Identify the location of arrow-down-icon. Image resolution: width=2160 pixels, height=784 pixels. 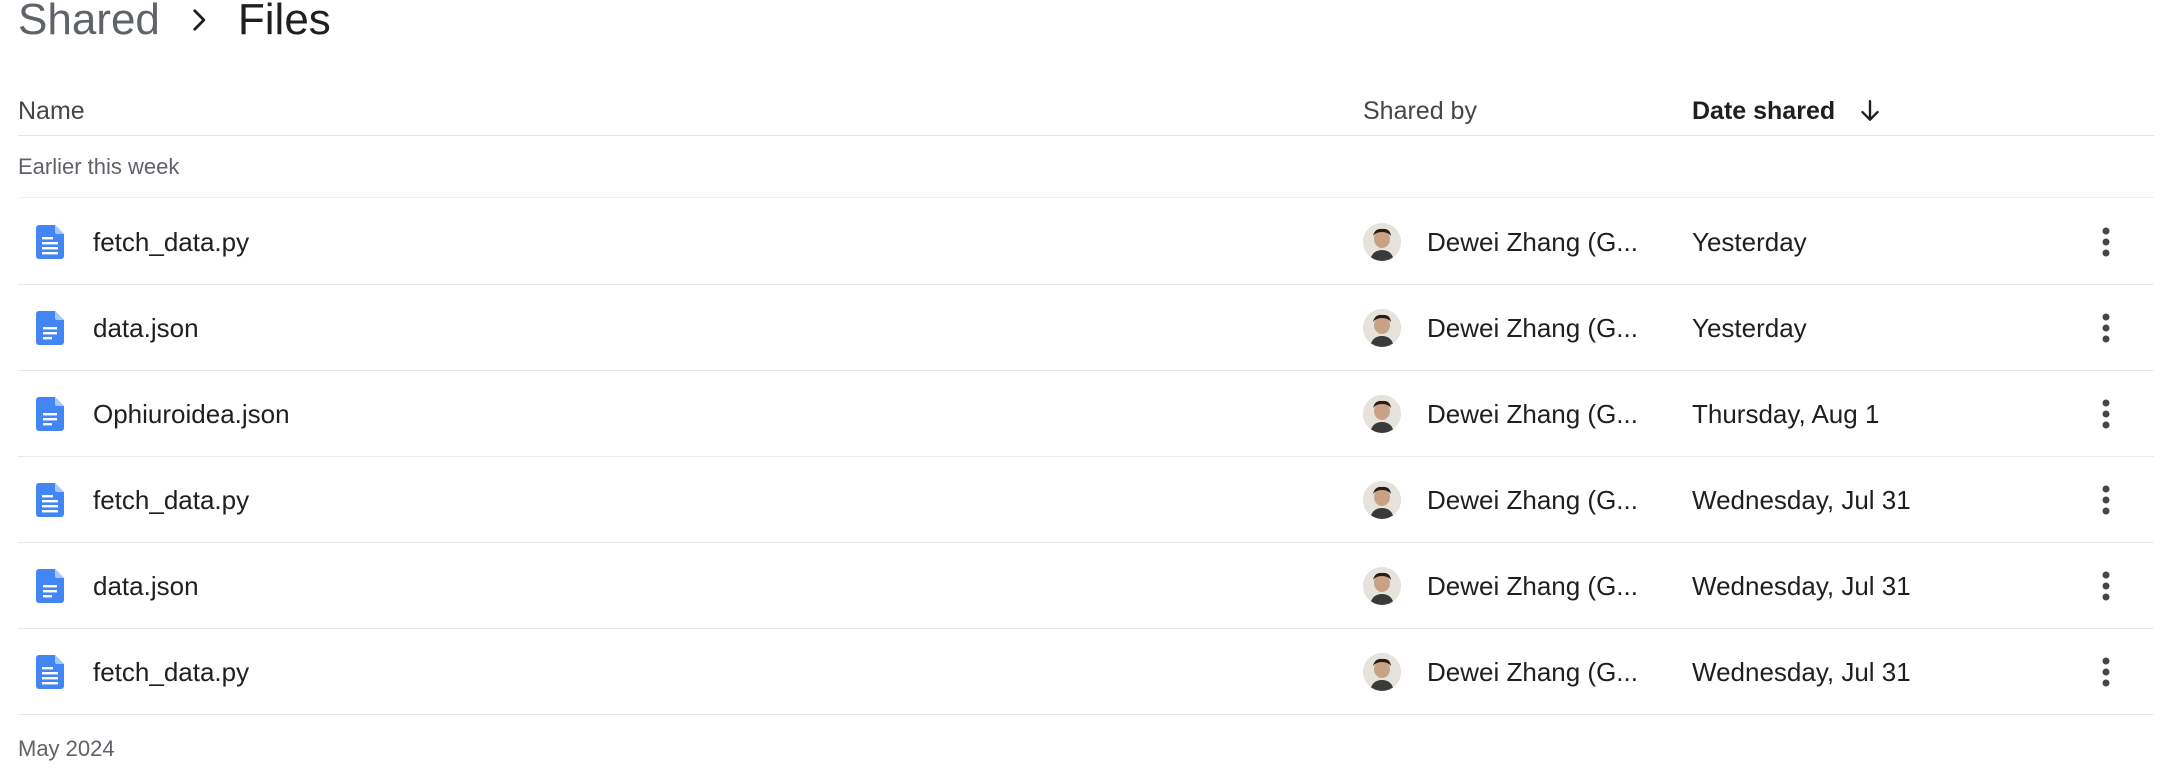
(1870, 111).